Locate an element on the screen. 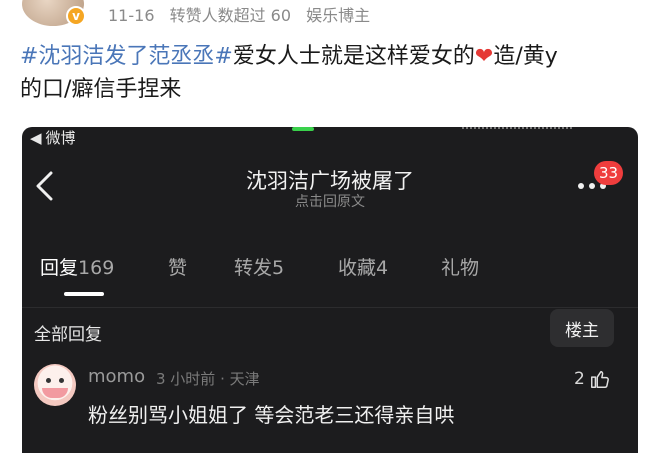  divider is located at coordinates (330, 307).